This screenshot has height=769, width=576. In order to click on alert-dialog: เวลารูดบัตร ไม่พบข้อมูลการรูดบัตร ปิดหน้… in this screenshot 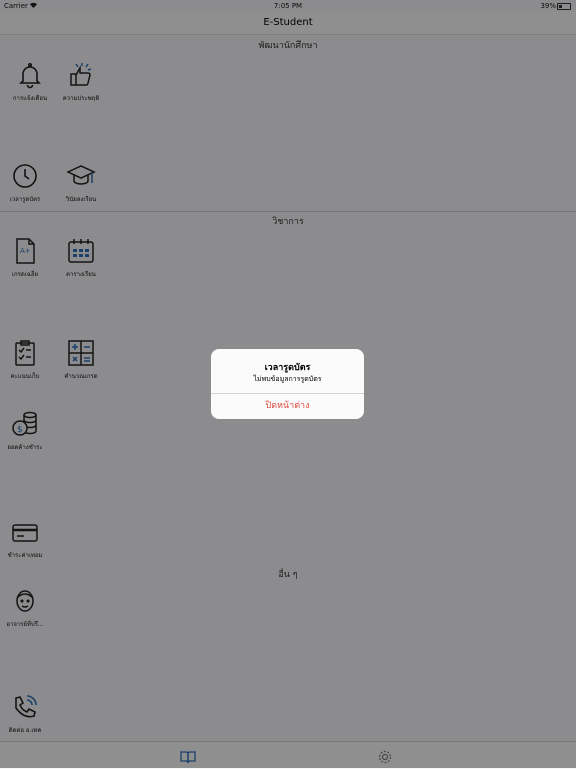, I will do `click(287, 384)`.